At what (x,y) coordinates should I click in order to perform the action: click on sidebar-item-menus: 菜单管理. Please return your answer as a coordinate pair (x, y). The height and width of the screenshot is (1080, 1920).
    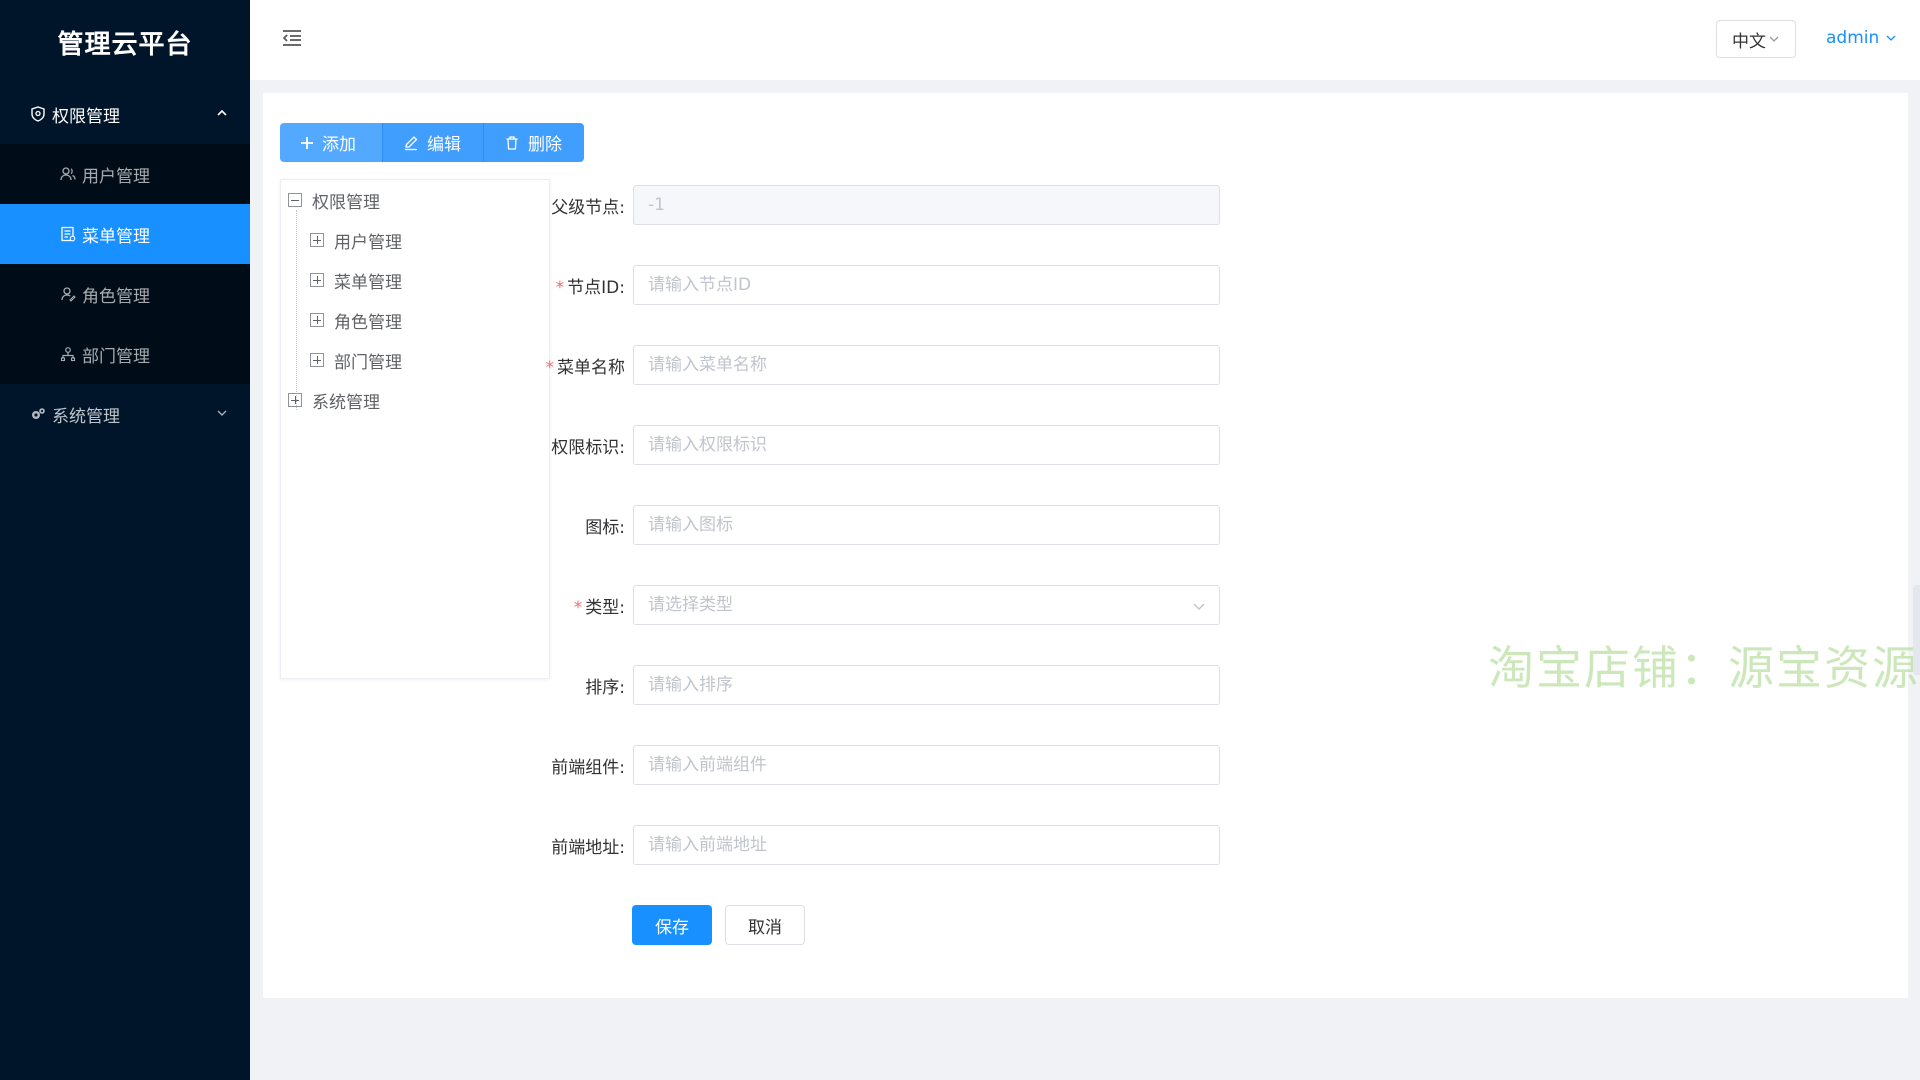
    Looking at the image, I should click on (125, 234).